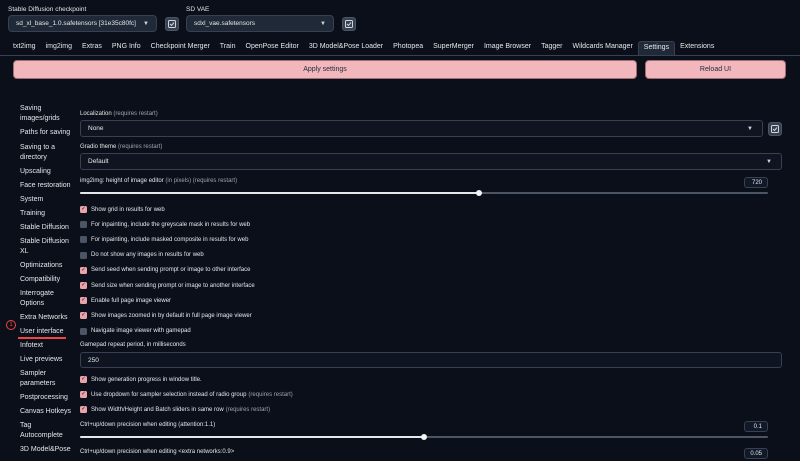  I want to click on checkbox-label: Navigate image viewer with gamepad, so click(141, 331).